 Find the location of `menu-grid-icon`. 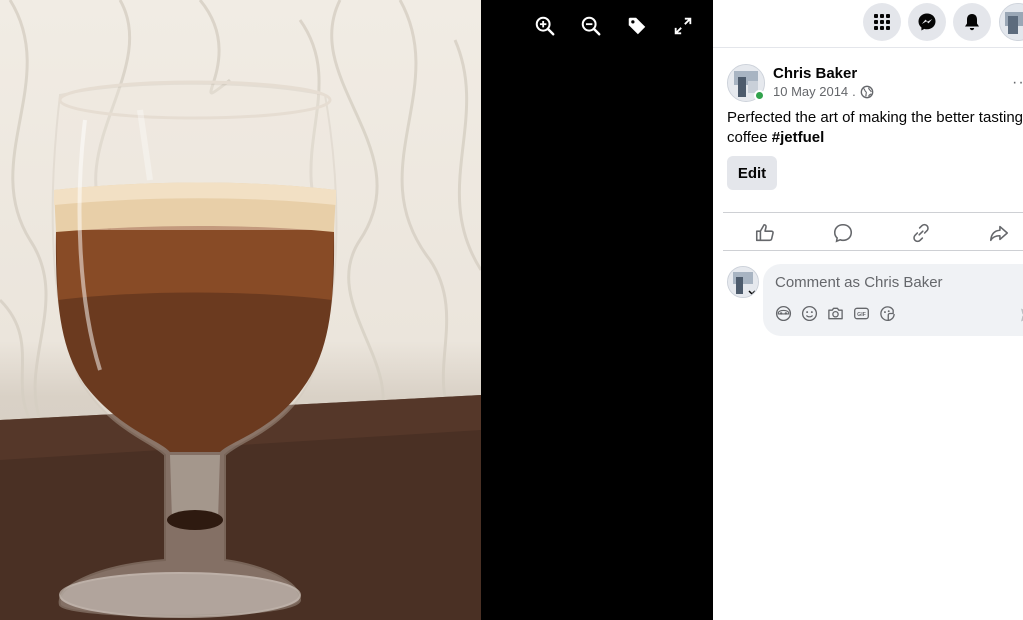

menu-grid-icon is located at coordinates (882, 22).